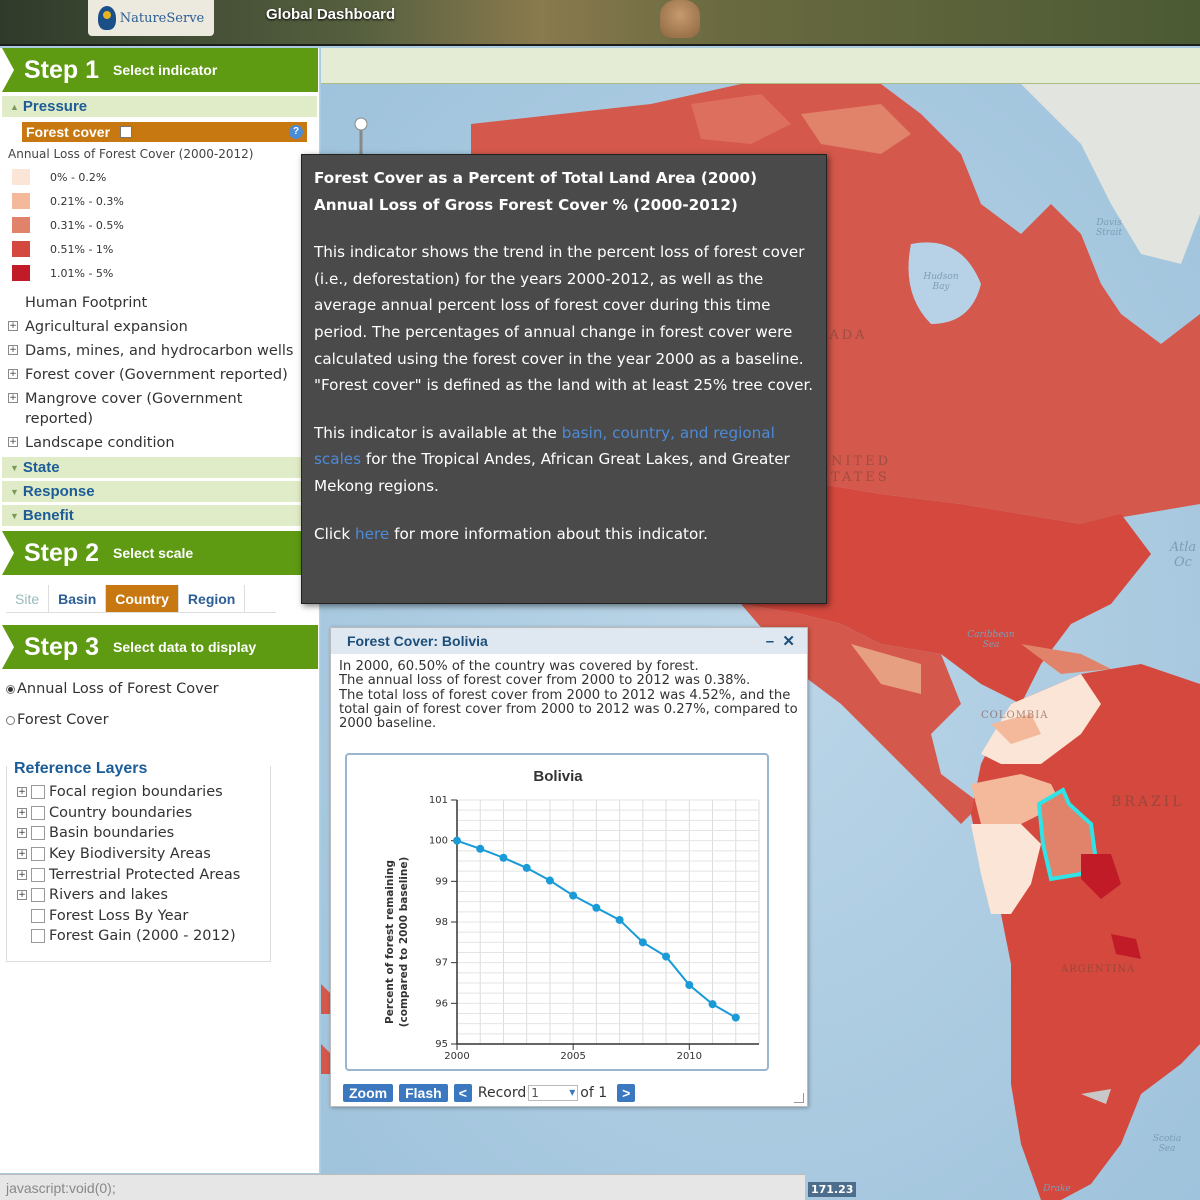 The image size is (1200, 1200). Describe the element at coordinates (441, 881) in the screenshot. I see `y-tick-label: 99` at that location.